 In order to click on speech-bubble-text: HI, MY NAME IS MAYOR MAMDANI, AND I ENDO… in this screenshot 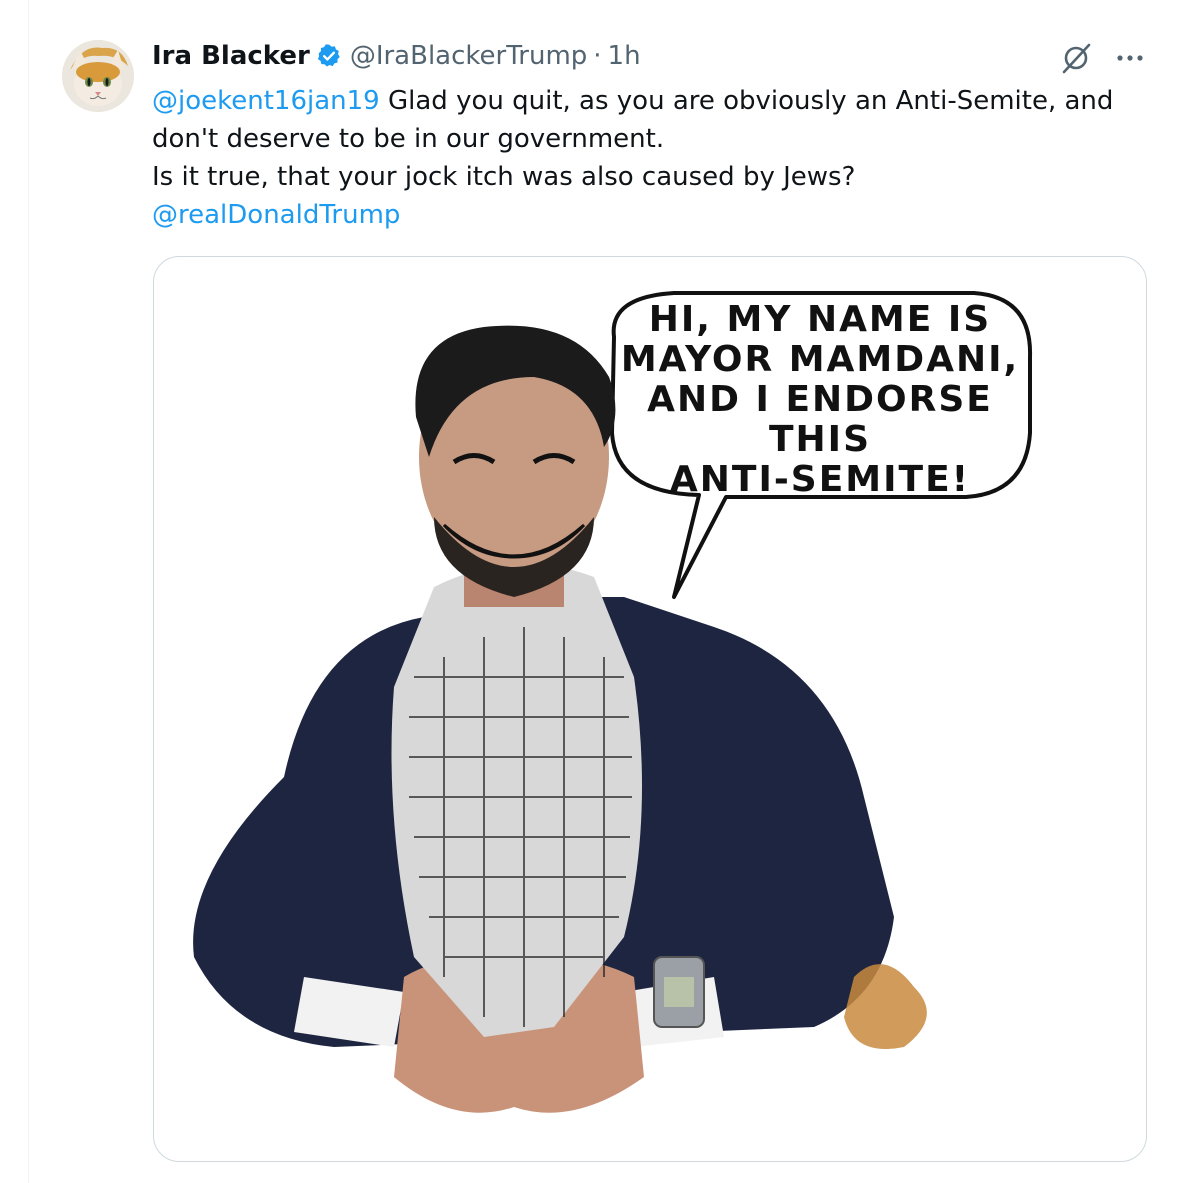, I will do `click(820, 400)`.